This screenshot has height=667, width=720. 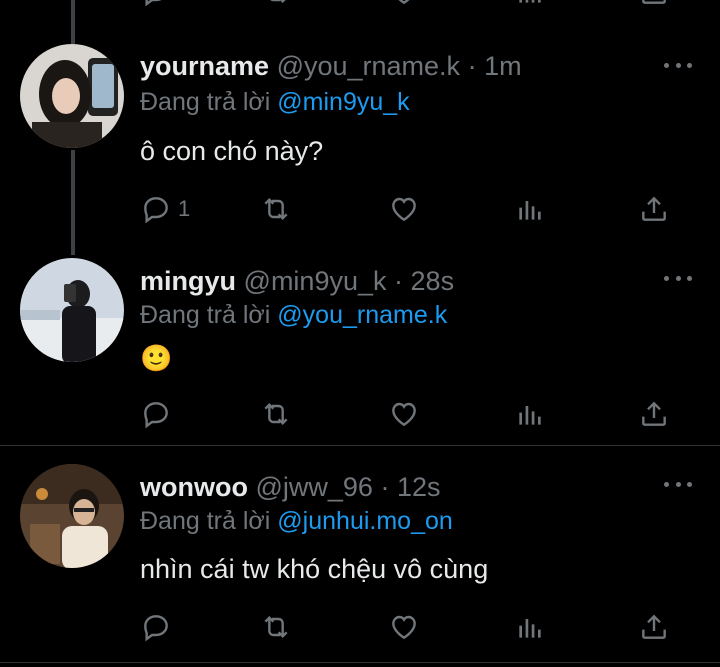 What do you see at coordinates (275, 102) in the screenshot?
I see `reply-context: Đang trả lời @min9yu_k` at bounding box center [275, 102].